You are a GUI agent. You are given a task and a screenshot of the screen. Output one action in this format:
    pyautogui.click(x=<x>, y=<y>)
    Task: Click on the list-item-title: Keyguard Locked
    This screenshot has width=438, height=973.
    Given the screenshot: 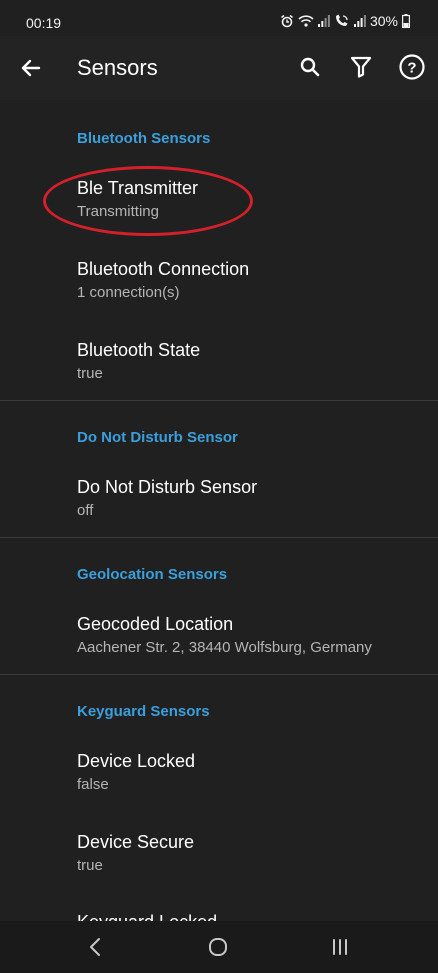 What is the action you would take?
    pyautogui.click(x=147, y=916)
    